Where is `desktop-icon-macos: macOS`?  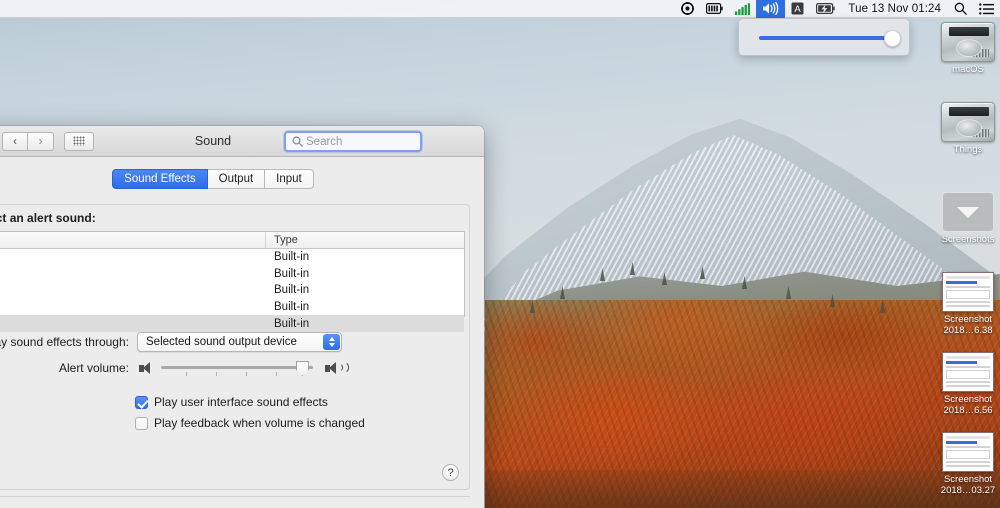
desktop-icon-macos: macOS is located at coordinates (965, 49).